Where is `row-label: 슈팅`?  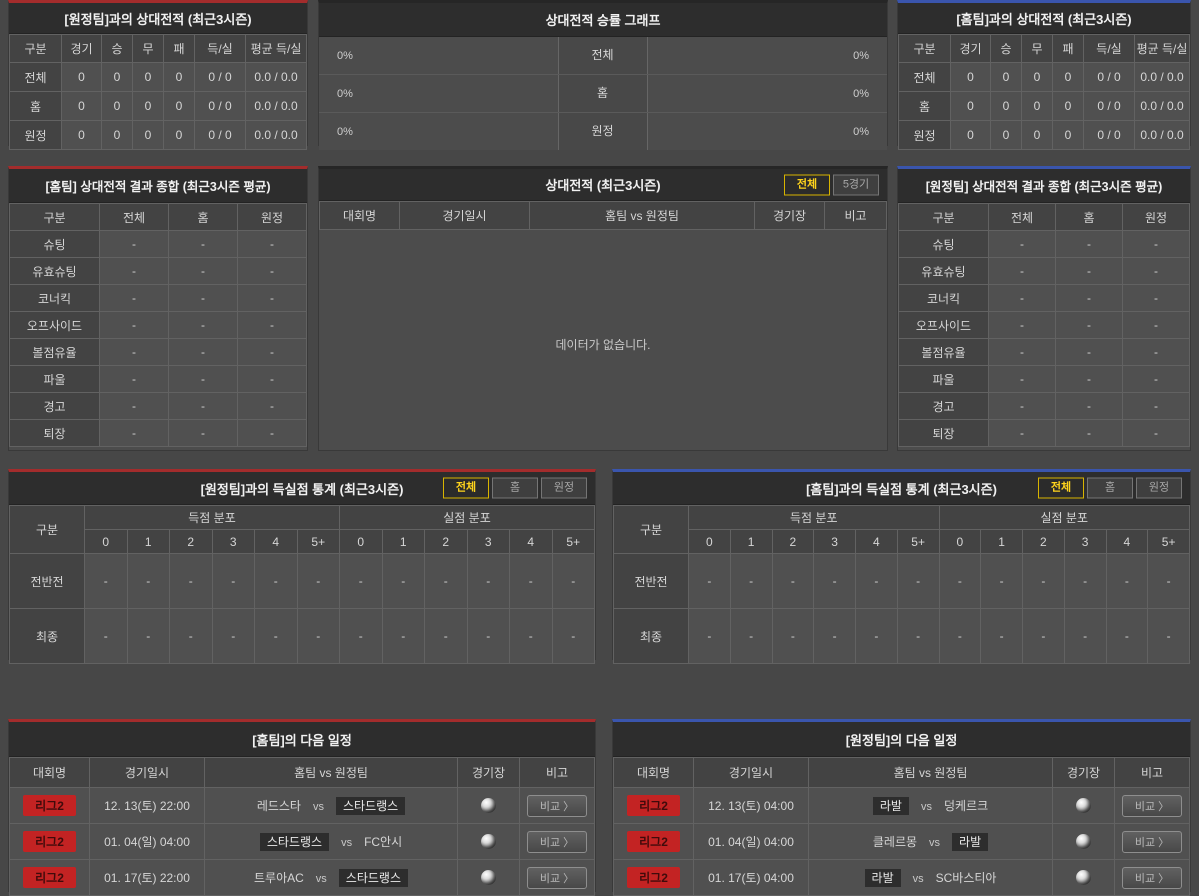 row-label: 슈팅 is located at coordinates (943, 244).